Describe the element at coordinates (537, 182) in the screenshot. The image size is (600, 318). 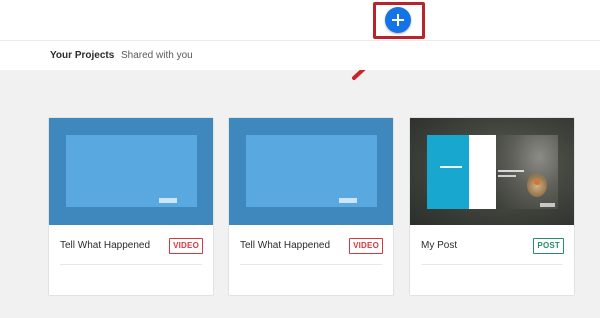
I see `goldfish-image` at that location.